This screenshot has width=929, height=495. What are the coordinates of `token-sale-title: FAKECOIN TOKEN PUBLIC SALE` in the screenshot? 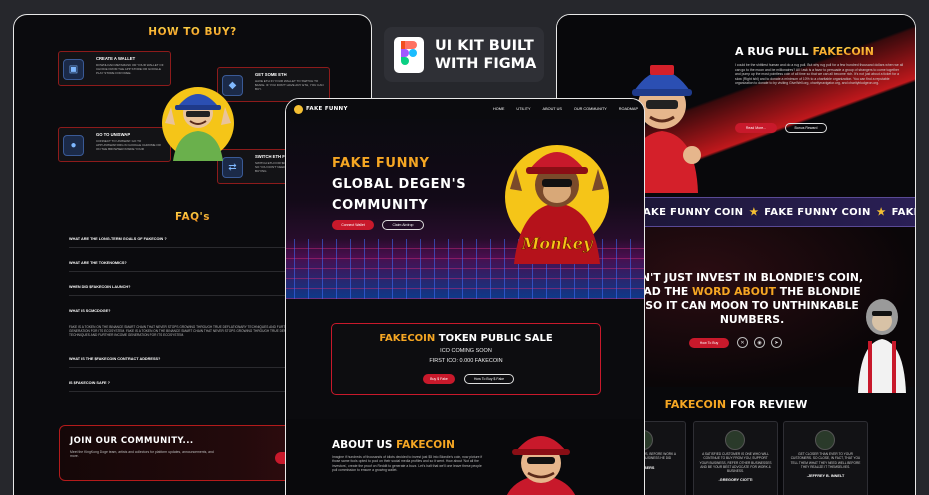 It's located at (466, 338).